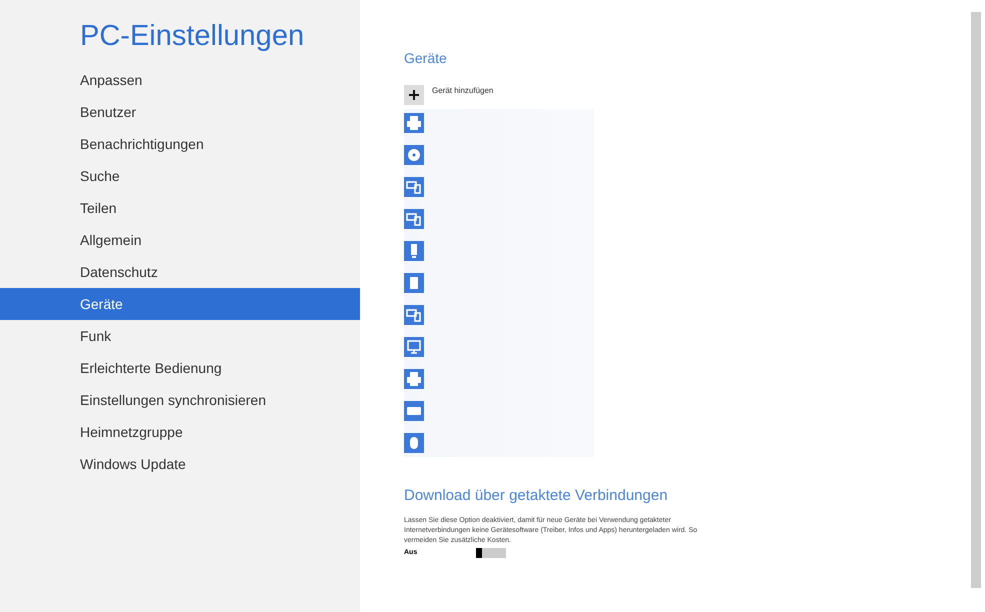  Describe the element at coordinates (414, 411) in the screenshot. I see `keyboard-icon` at that location.